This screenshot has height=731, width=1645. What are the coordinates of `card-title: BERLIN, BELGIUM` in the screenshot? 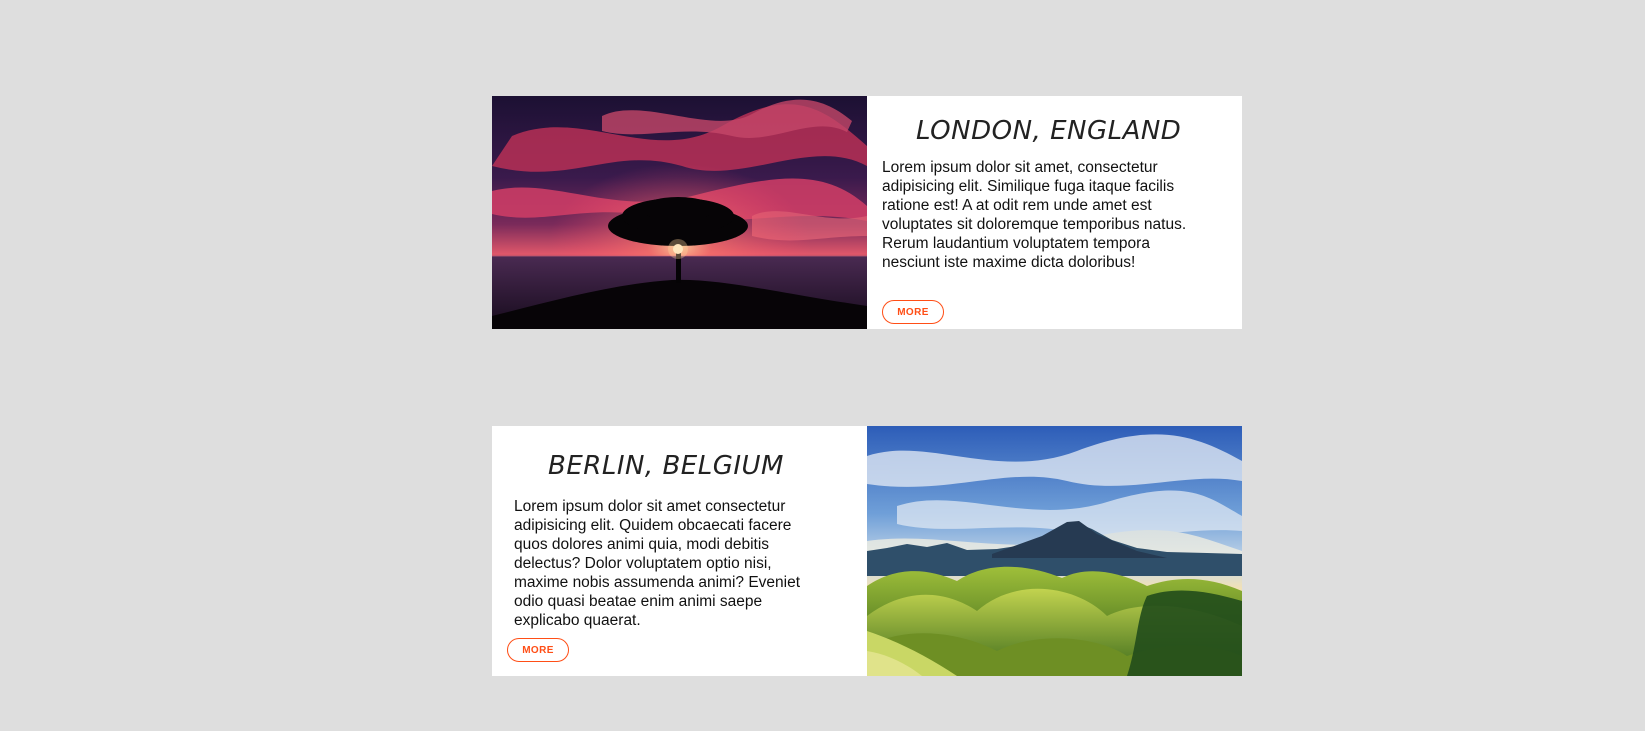 It's located at (666, 466).